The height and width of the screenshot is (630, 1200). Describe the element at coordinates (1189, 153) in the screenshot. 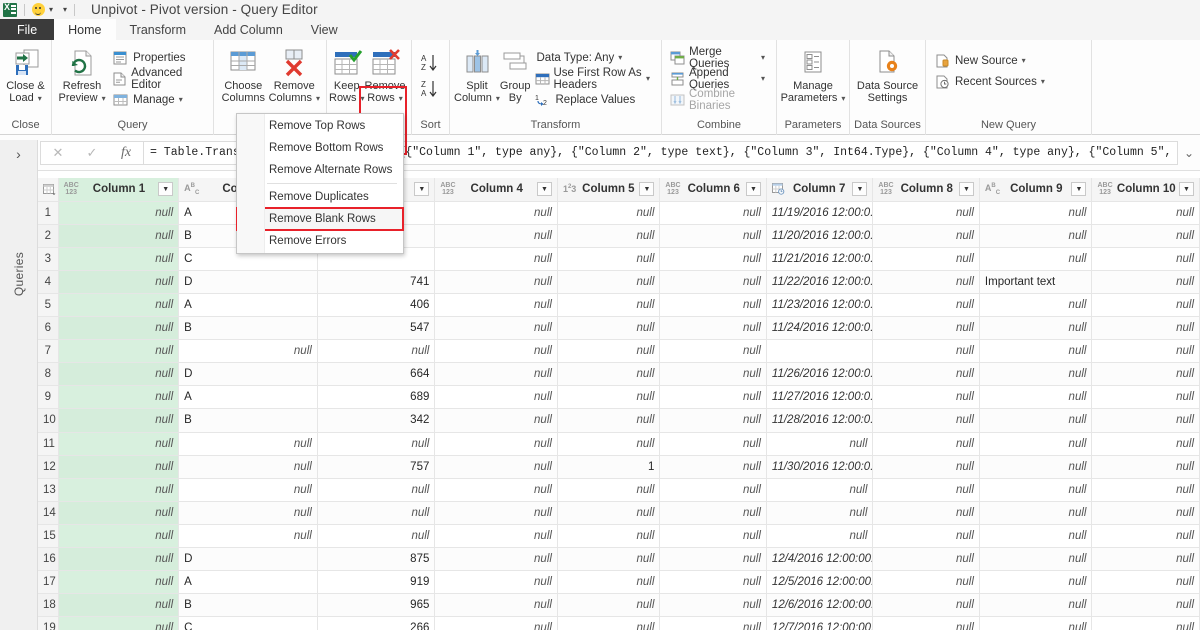

I see `chevron-down-icon: ⌄` at that location.